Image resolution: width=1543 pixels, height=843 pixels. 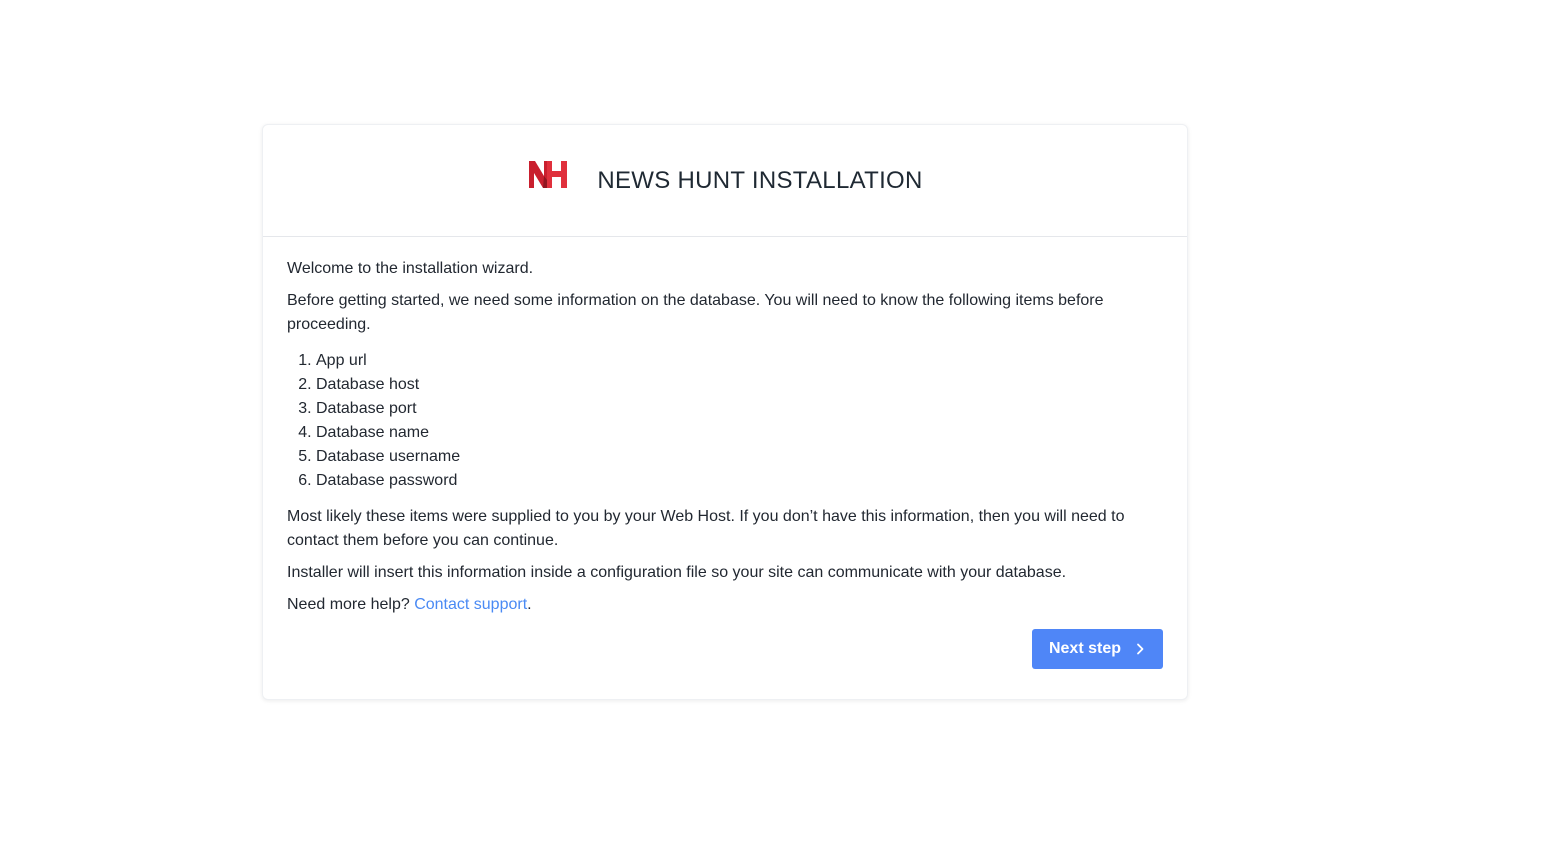 What do you see at coordinates (725, 605) in the screenshot?
I see `help-text: Need more help? Contact support.` at bounding box center [725, 605].